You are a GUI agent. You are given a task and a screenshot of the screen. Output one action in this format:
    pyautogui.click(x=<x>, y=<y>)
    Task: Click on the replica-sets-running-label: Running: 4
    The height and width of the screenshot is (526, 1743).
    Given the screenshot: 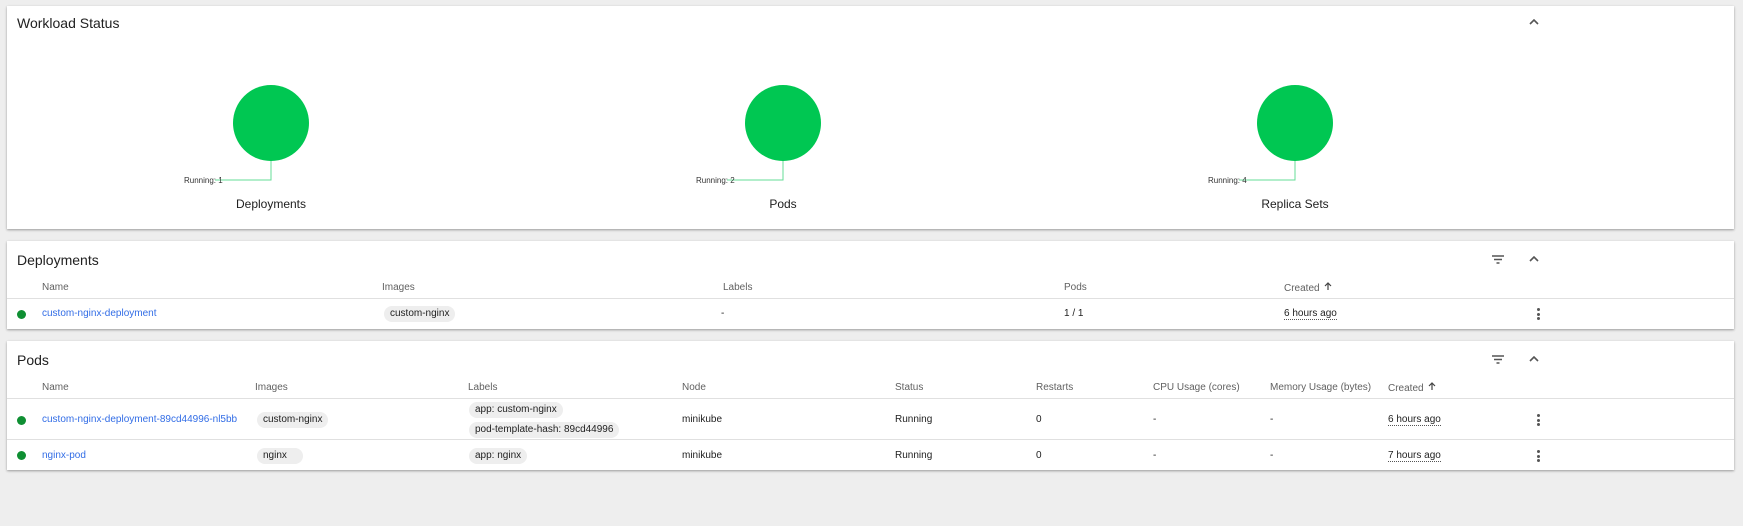 What is the action you would take?
    pyautogui.click(x=1227, y=180)
    